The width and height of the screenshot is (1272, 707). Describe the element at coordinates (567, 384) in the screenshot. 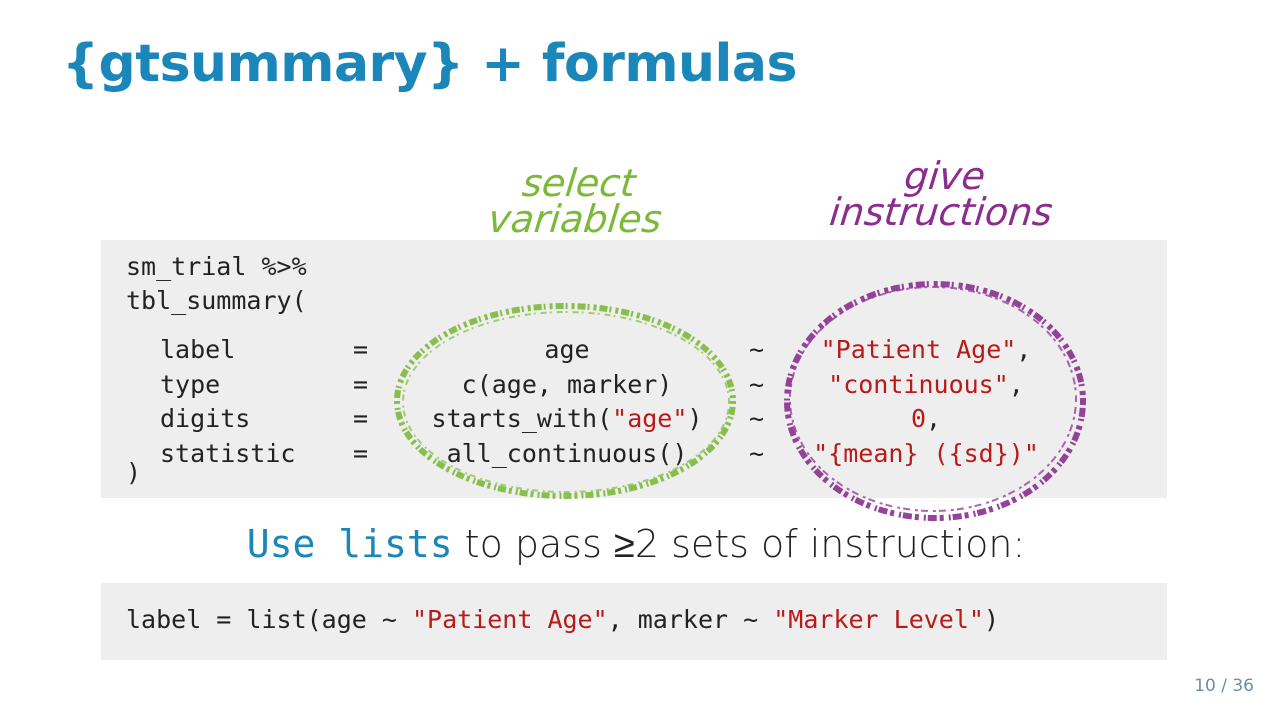

I see `code-selector: c(age, marker)` at that location.